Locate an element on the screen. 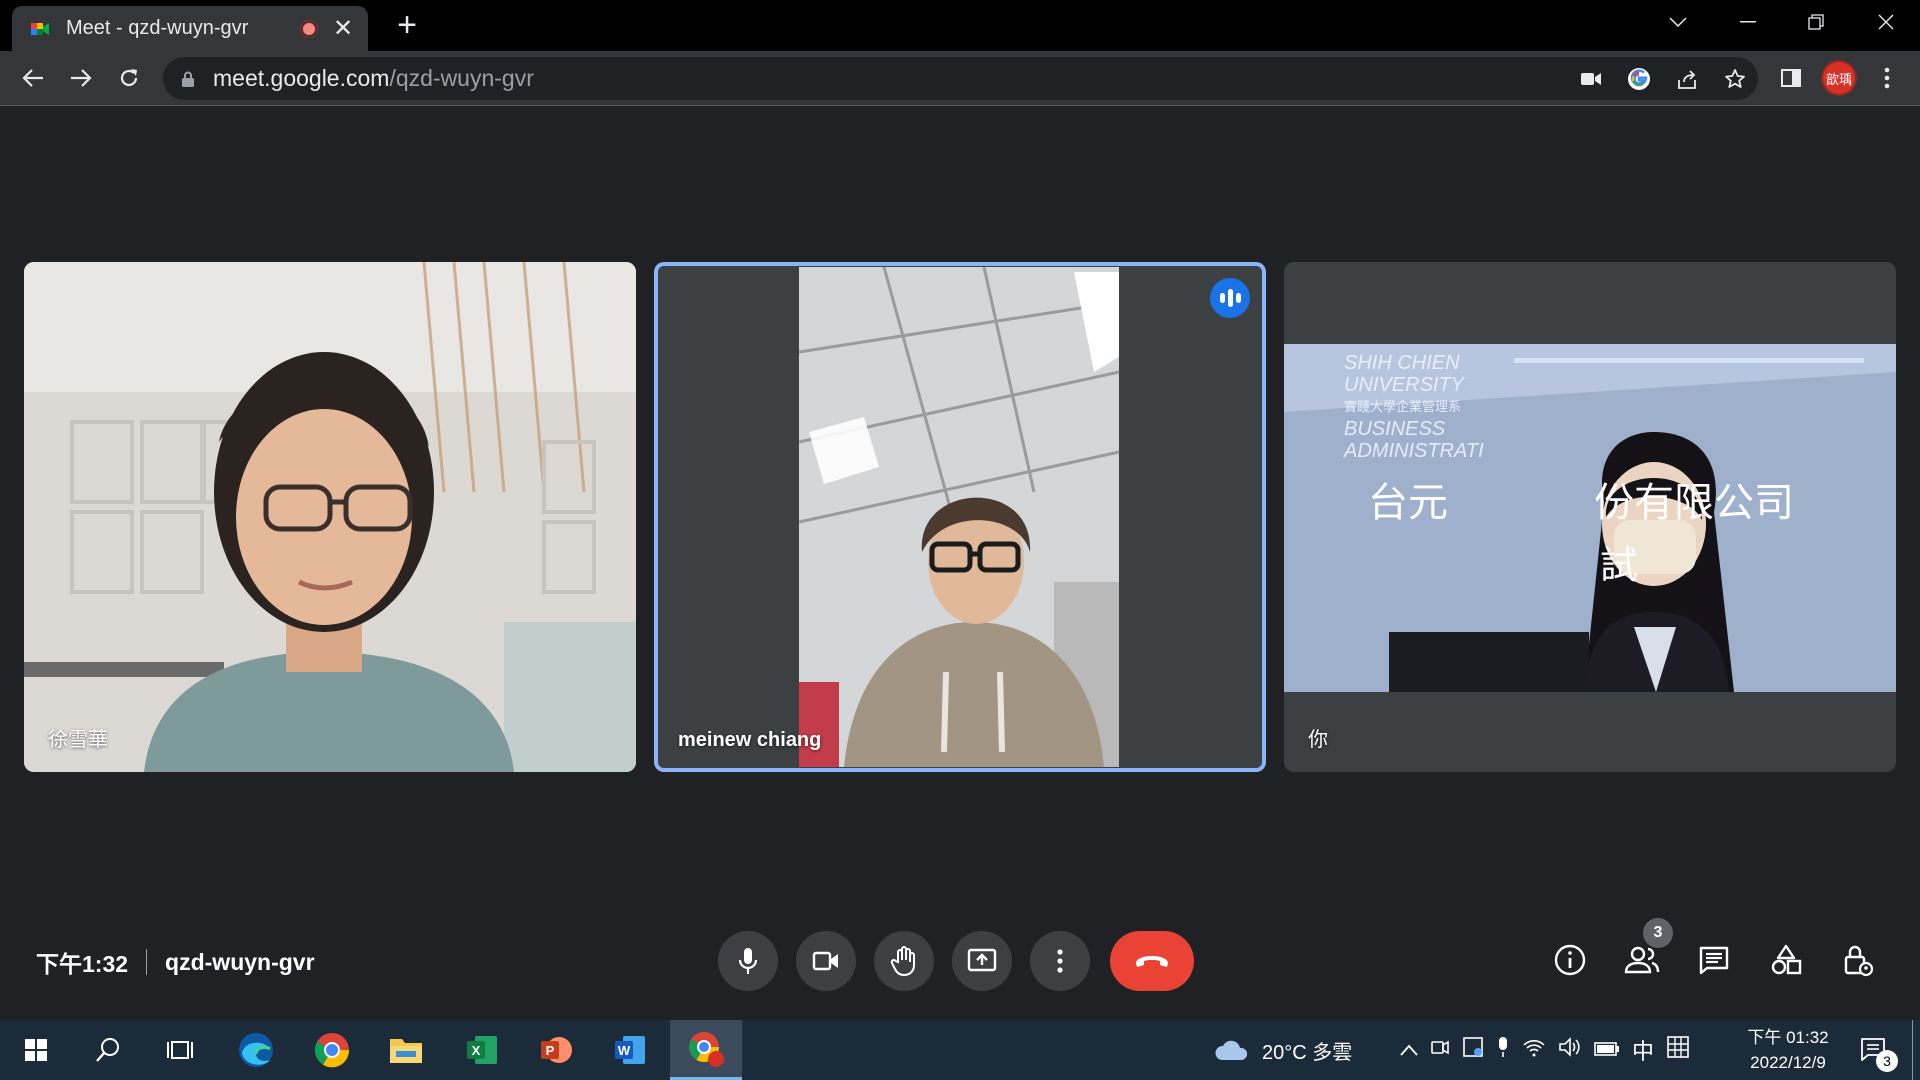 This screenshot has height=1080, width=1920. task-view-icon is located at coordinates (180, 1050).